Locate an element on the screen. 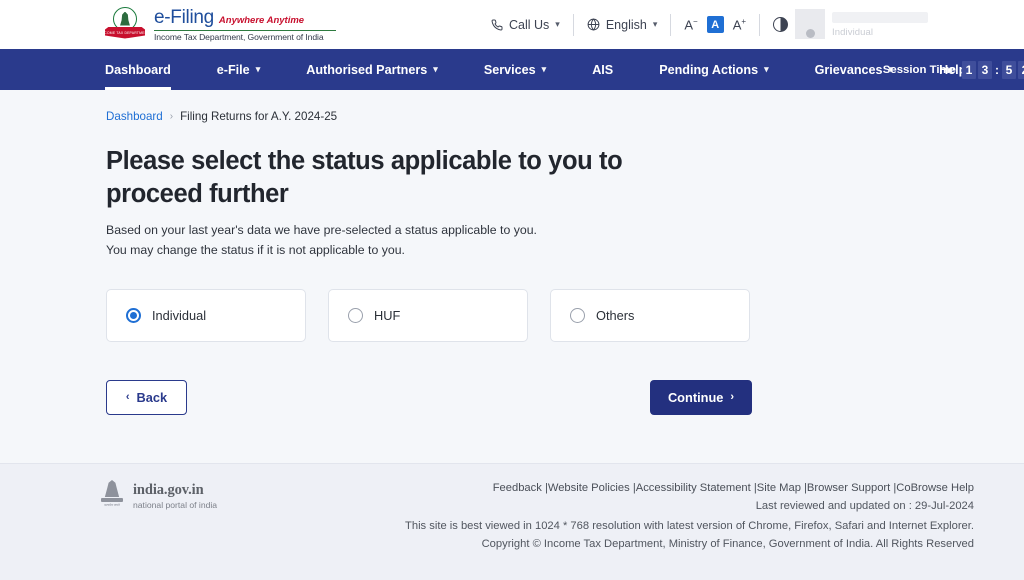  session-timer-digits: 1 3 : 5 2 is located at coordinates (993, 69).